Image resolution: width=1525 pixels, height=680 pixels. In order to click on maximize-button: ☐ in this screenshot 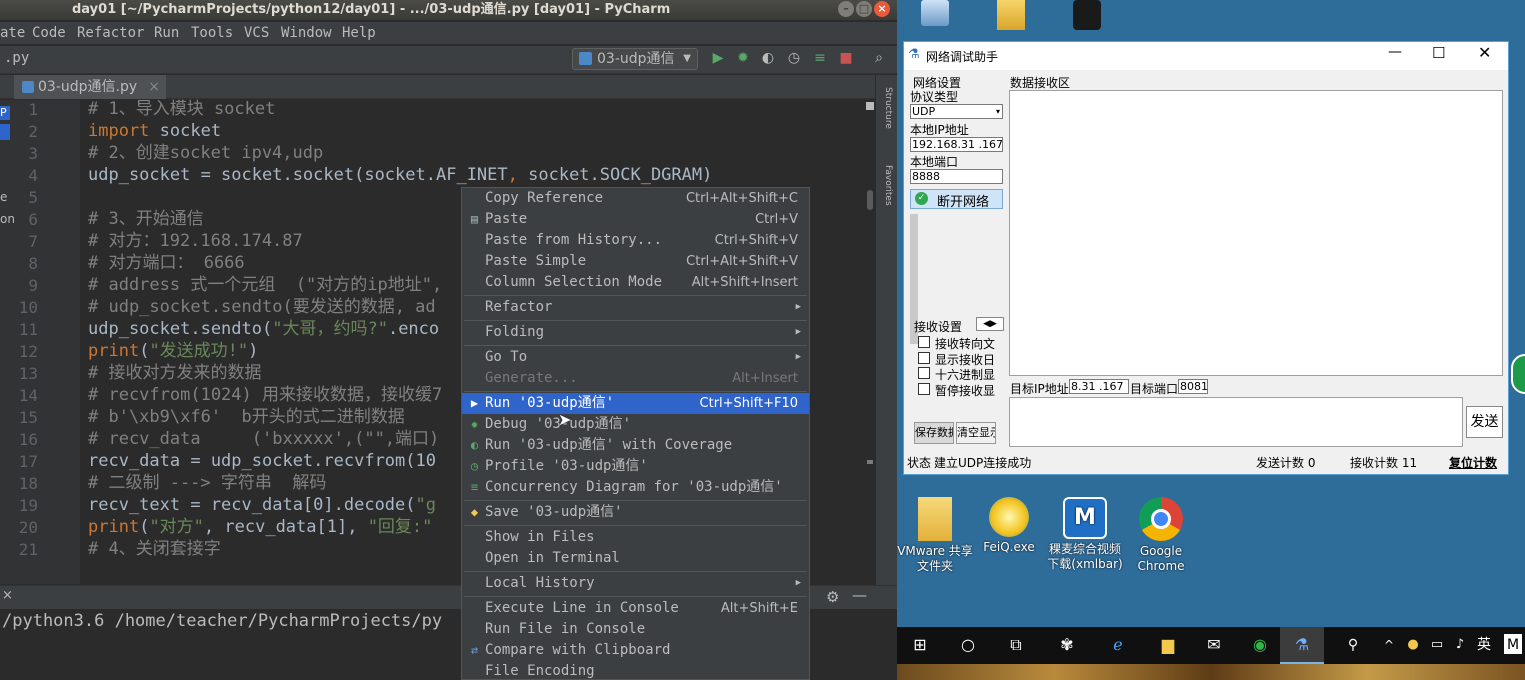, I will do `click(1438, 53)`.